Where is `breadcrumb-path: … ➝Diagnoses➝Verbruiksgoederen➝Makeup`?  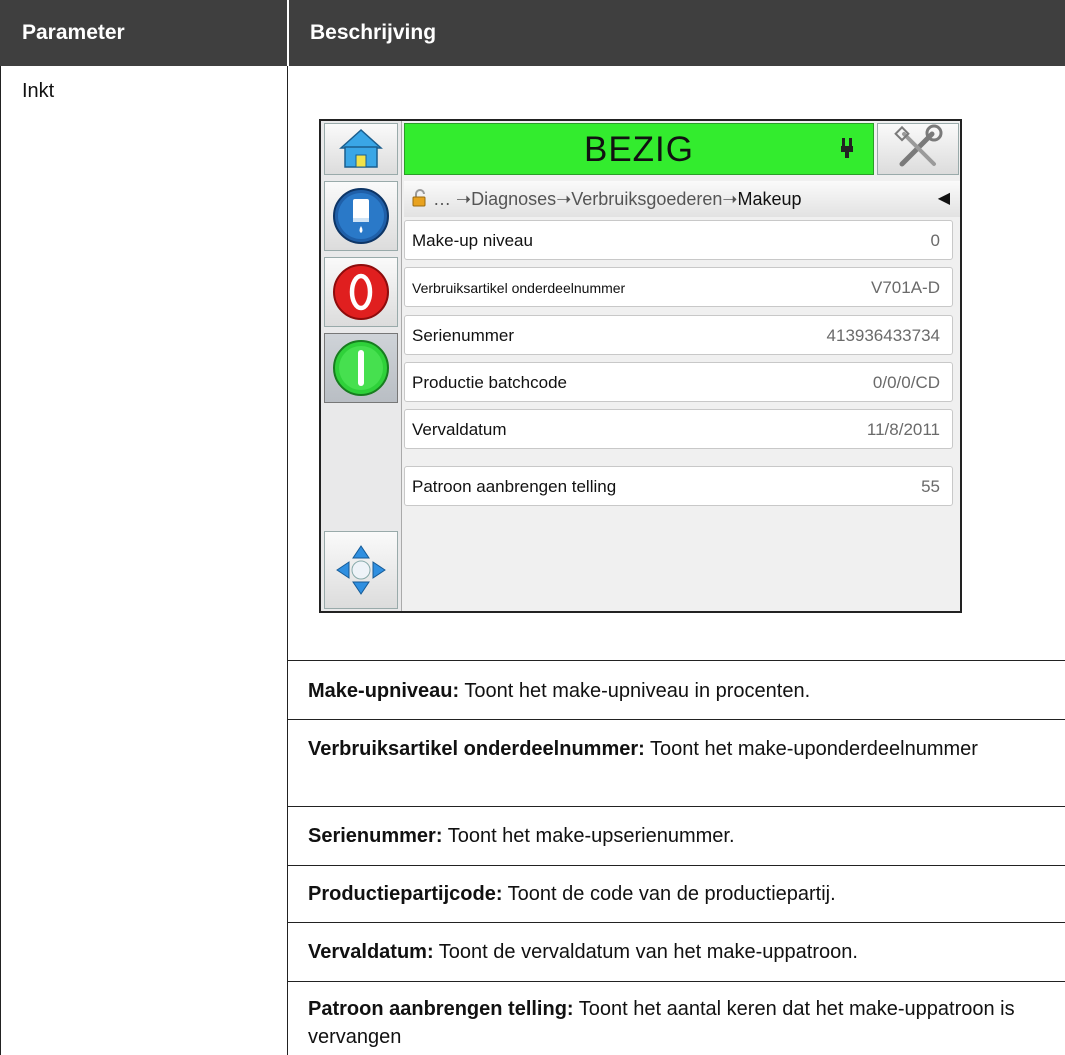
breadcrumb-path: … ➝Diagnoses➝Verbruiksgoederen➝Makeup is located at coordinates (607, 199).